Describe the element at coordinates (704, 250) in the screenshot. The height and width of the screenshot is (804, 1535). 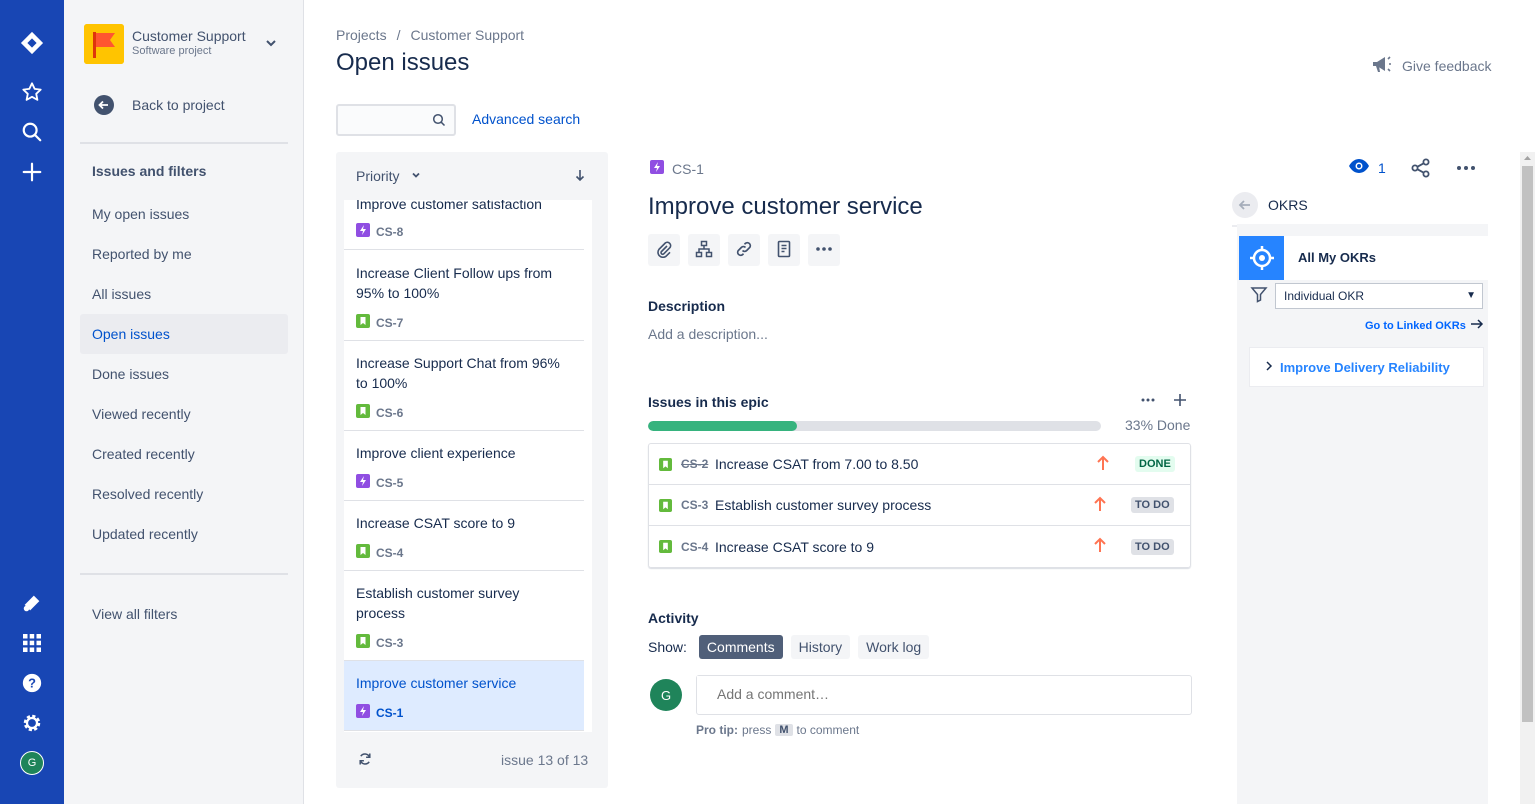
I see `child-issue-button` at that location.